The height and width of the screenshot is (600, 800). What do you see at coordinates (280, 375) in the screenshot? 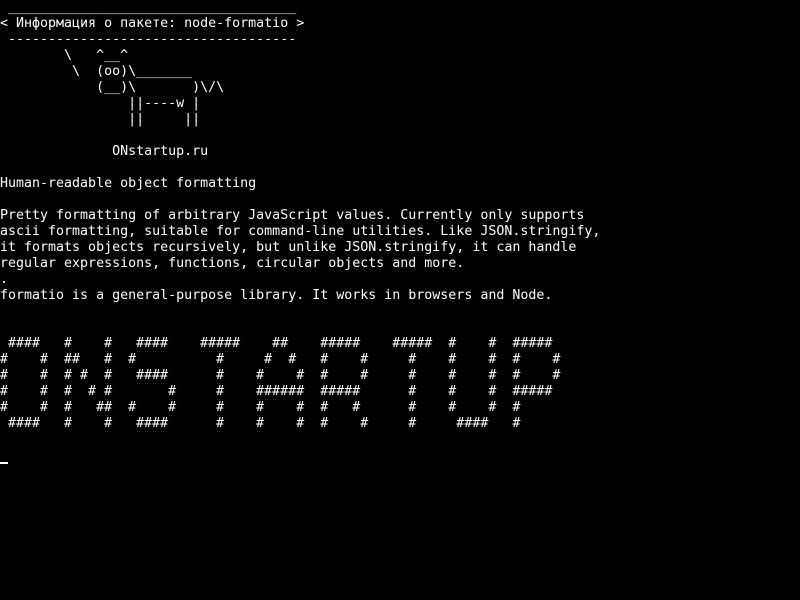
I see `banner-line: # # # # # #### # # # # # # # # # #` at bounding box center [280, 375].